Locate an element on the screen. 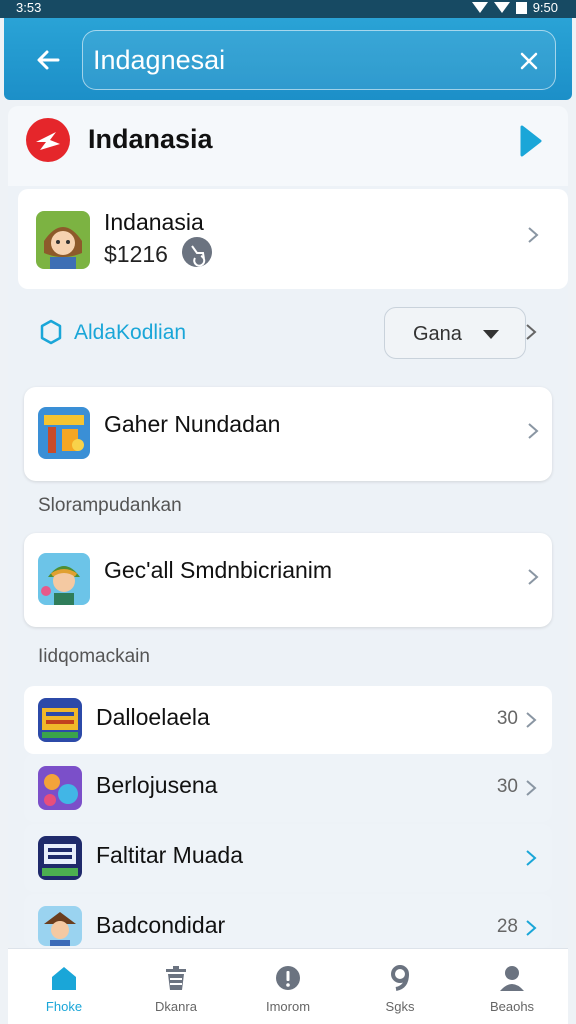  back-button is located at coordinates (48, 60).